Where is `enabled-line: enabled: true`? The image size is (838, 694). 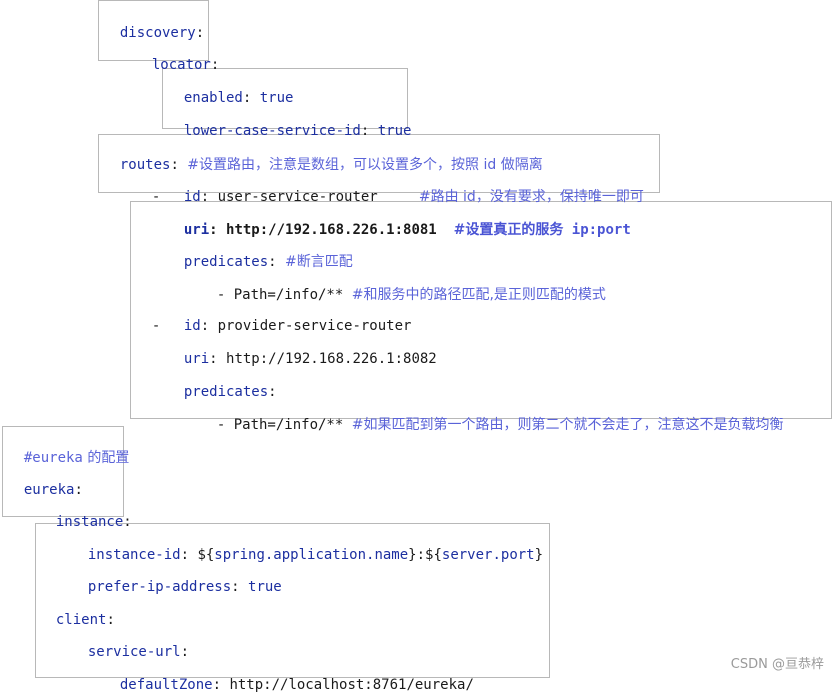 enabled-line: enabled: true is located at coordinates (238, 98).